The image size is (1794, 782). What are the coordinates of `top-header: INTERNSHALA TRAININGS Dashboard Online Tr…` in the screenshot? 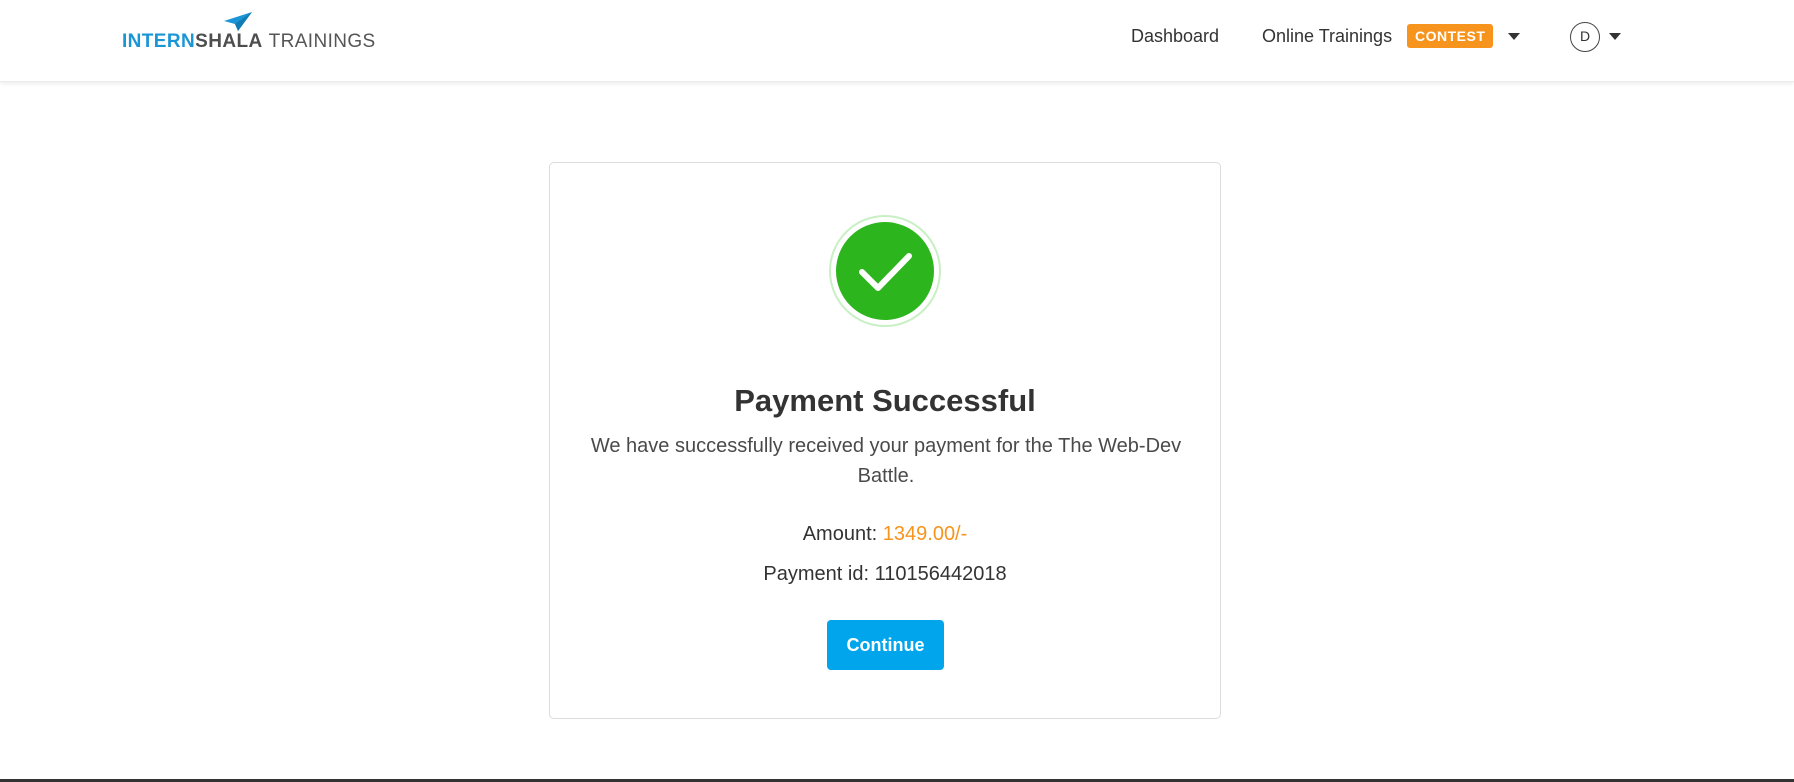 It's located at (897, 41).